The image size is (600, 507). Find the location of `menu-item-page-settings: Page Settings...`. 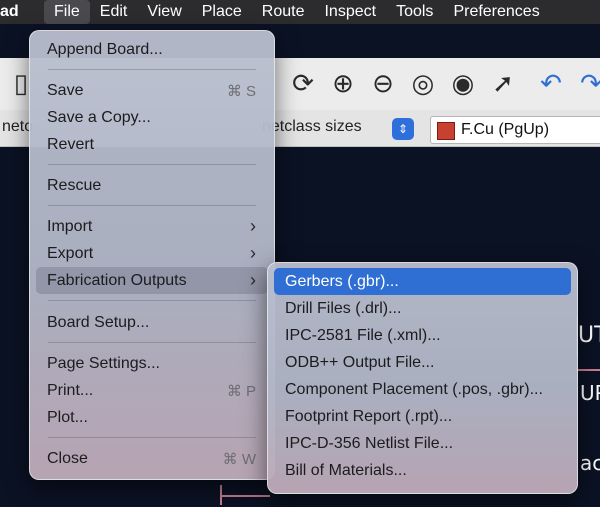

menu-item-page-settings: Page Settings... is located at coordinates (152, 363).